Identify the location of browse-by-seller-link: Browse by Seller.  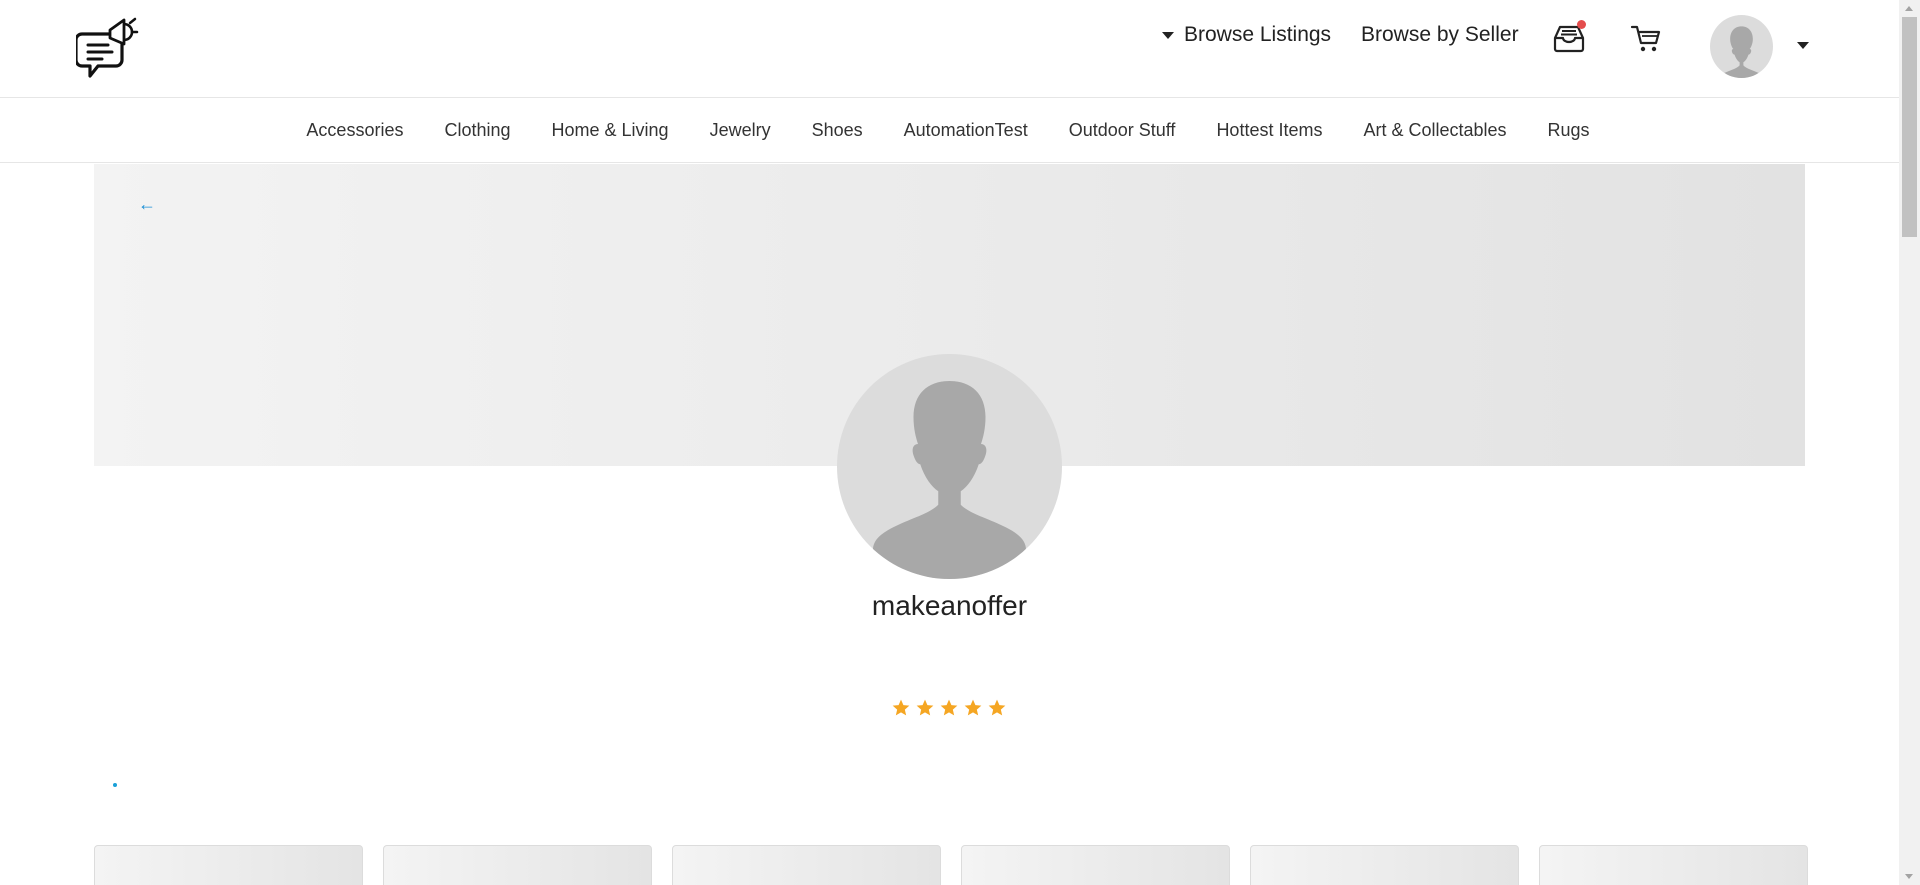
(1440, 35).